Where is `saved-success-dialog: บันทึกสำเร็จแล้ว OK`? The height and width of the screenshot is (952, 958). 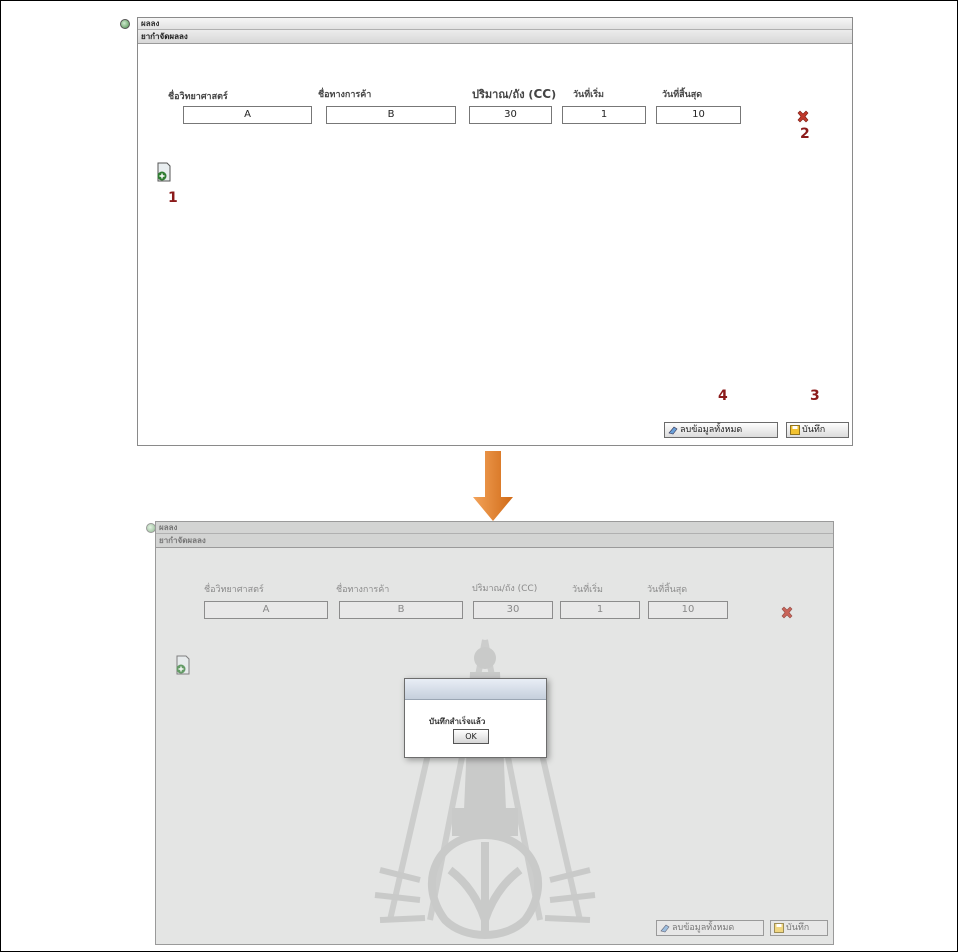 saved-success-dialog: บันทึกสำเร็จแล้ว OK is located at coordinates (475, 718).